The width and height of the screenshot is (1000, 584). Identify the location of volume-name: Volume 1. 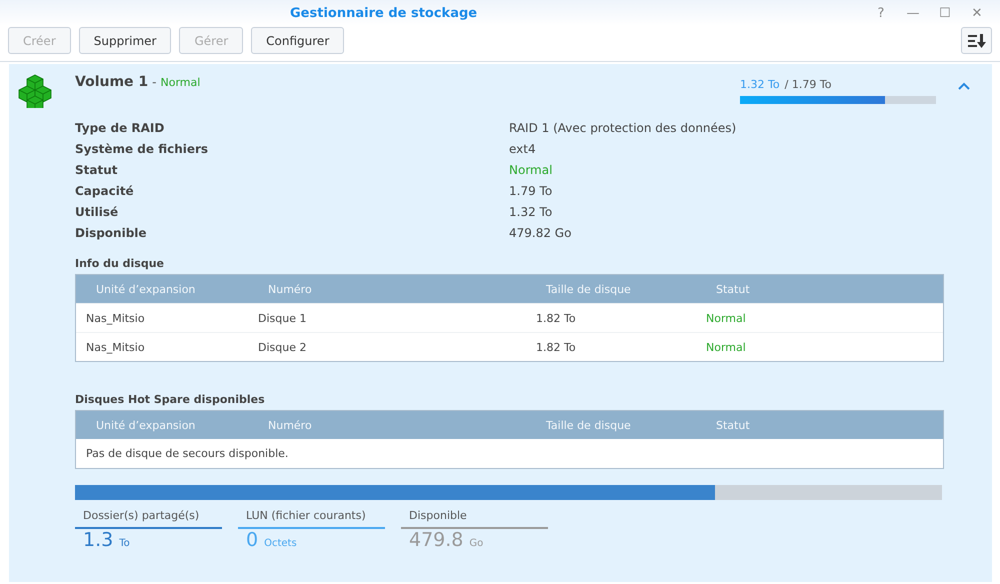
(111, 82).